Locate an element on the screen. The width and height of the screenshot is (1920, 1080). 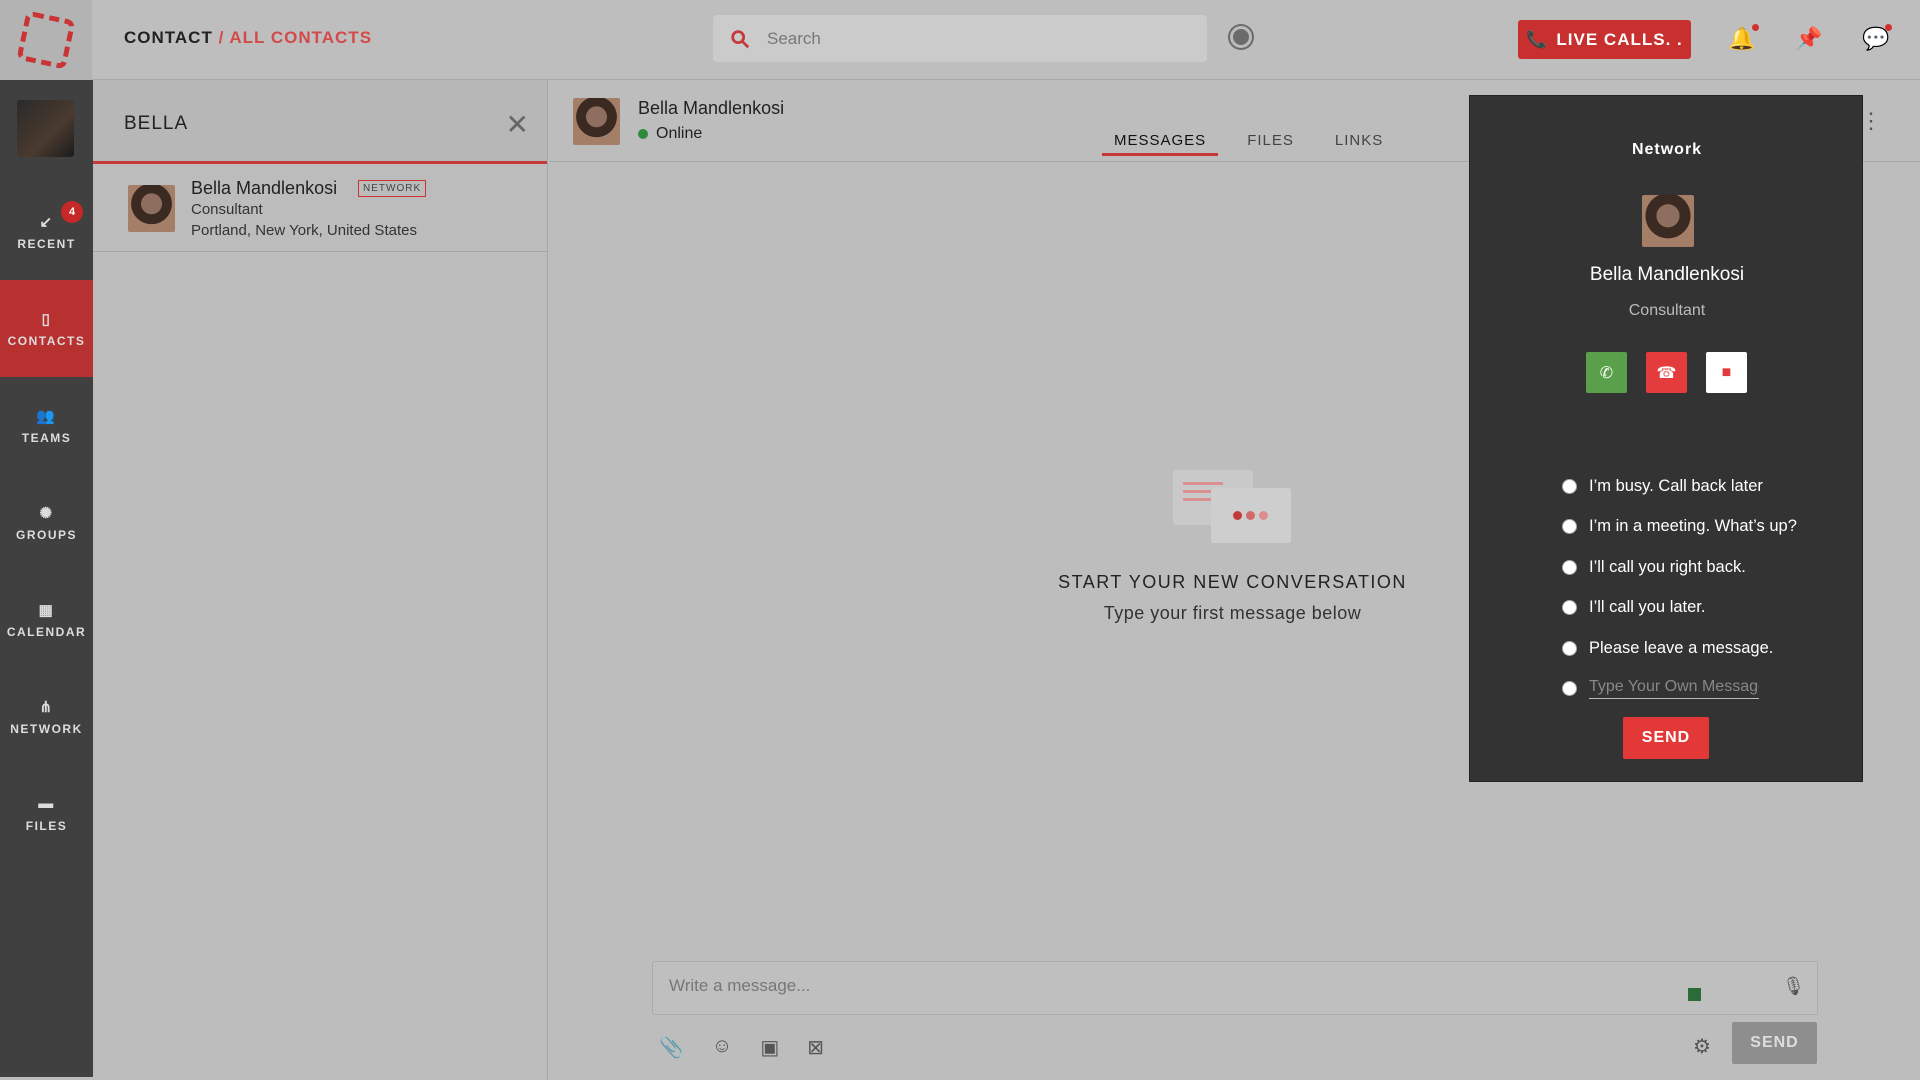
quick-reply-label: I’m in a meeting. What’s up? is located at coordinates (1693, 526).